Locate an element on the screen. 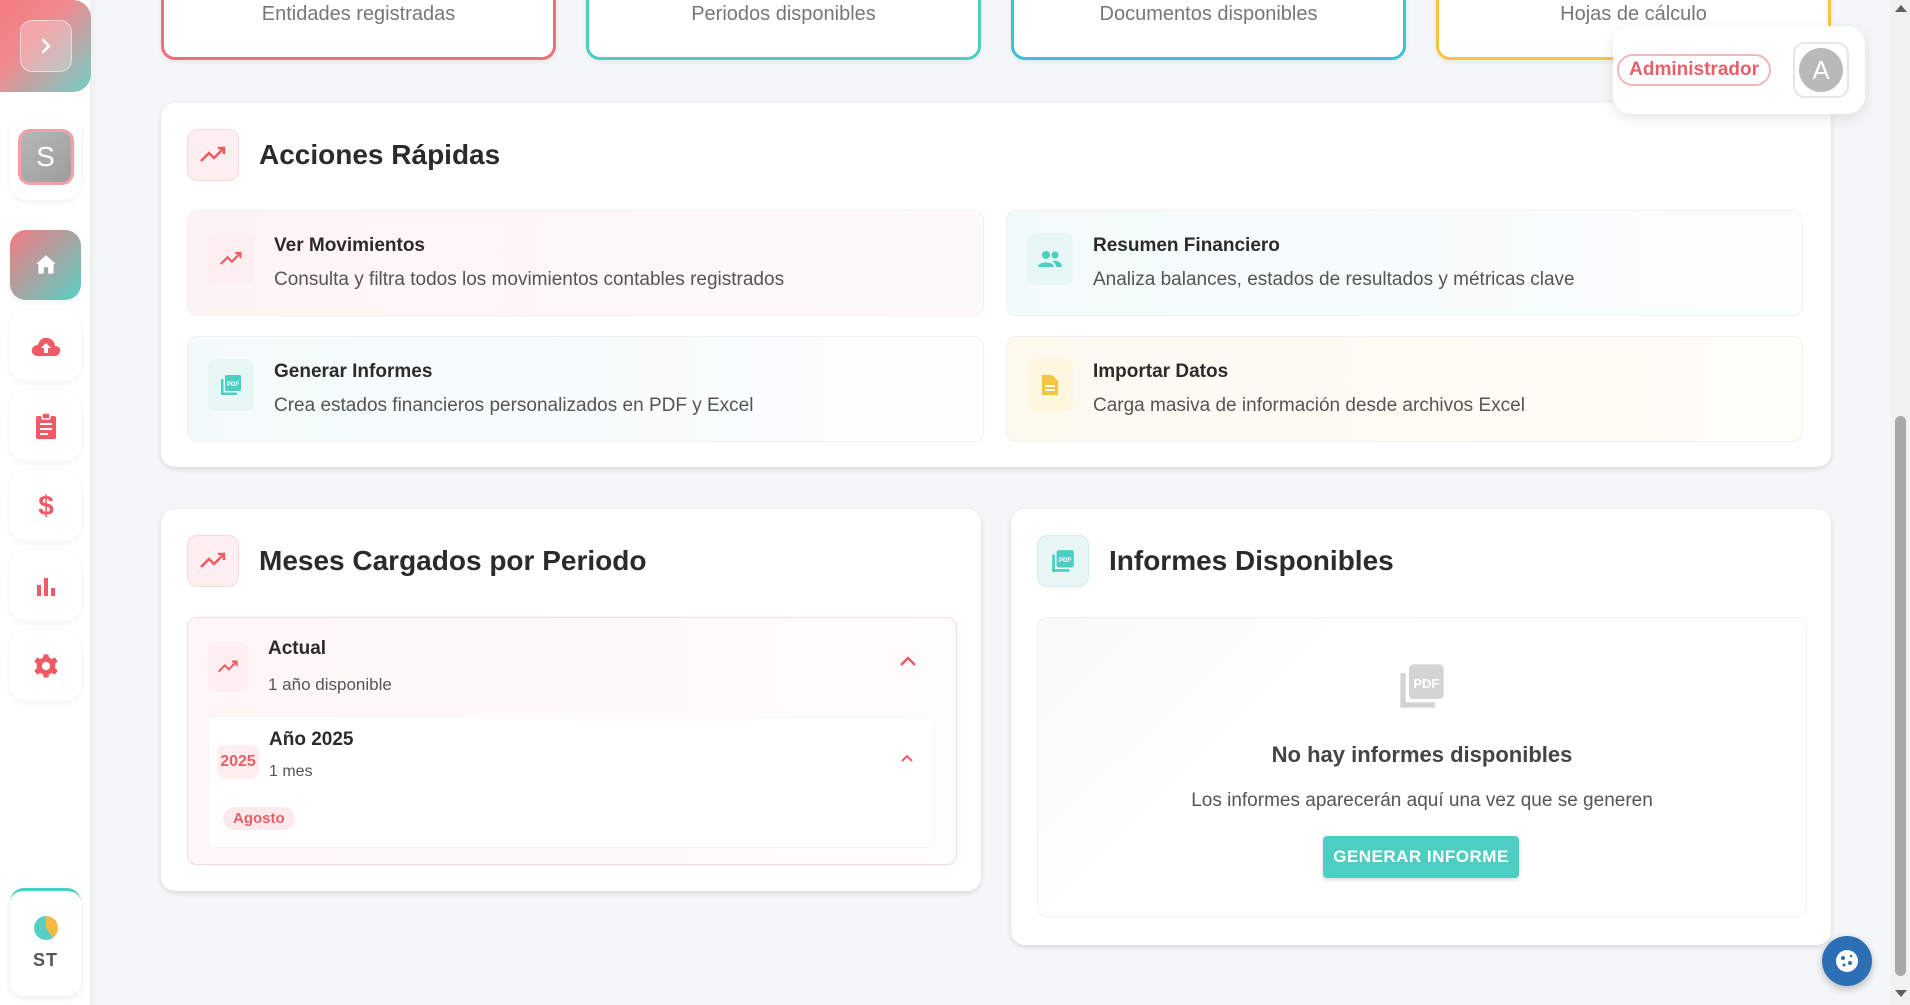 The height and width of the screenshot is (1005, 1910). sidebar-item-upload is located at coordinates (45, 346).